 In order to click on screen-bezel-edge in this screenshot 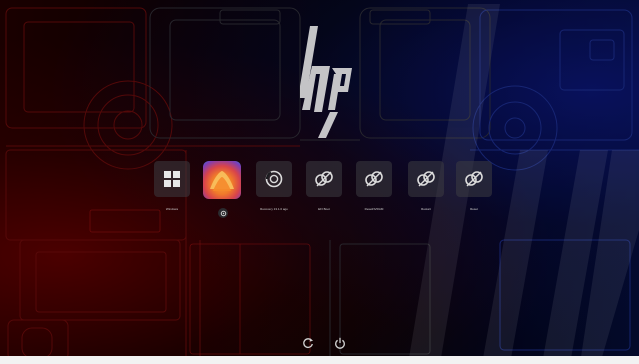, I will do `click(319, 360)`.